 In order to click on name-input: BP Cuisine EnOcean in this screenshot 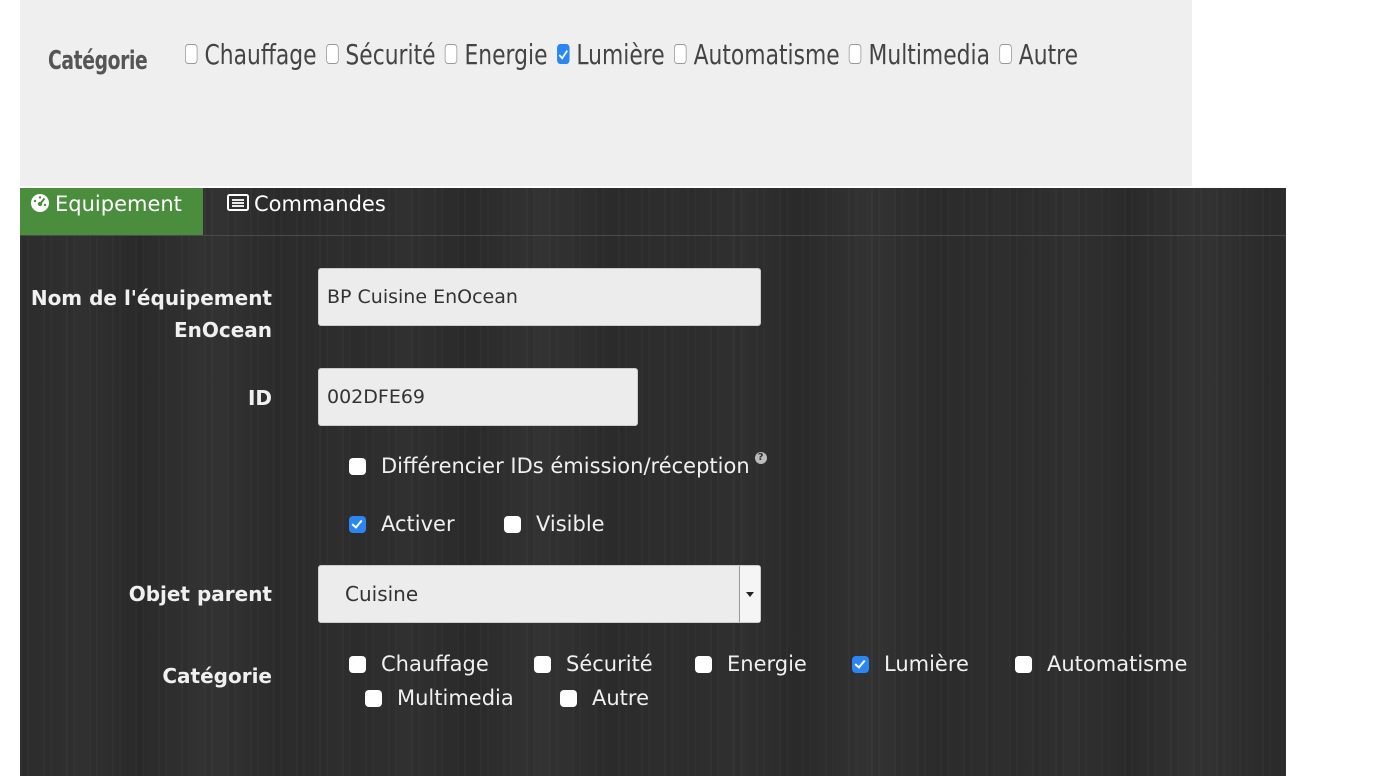, I will do `click(539, 297)`.